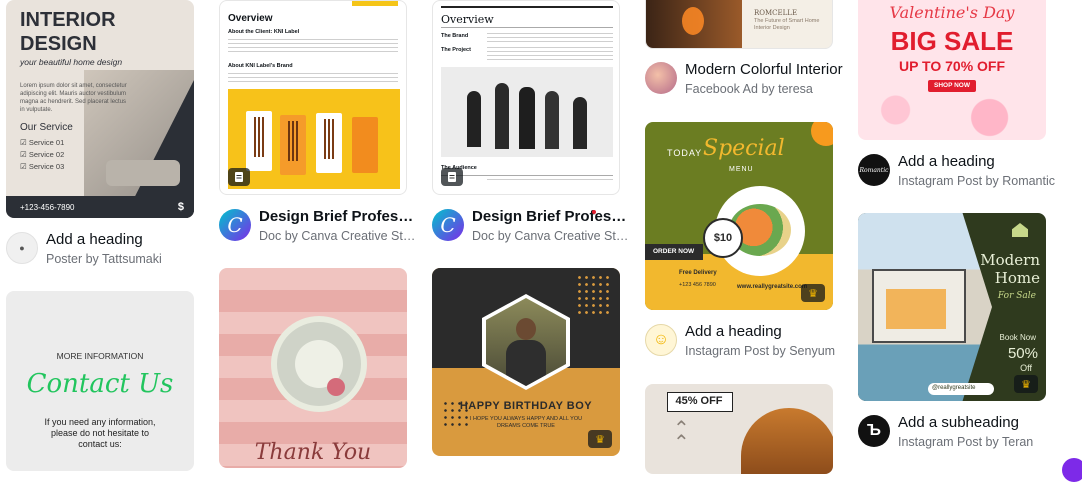 This screenshot has width=1082, height=482. What do you see at coordinates (697, 285) in the screenshot?
I see `menu-phone: +123 456 7890` at bounding box center [697, 285].